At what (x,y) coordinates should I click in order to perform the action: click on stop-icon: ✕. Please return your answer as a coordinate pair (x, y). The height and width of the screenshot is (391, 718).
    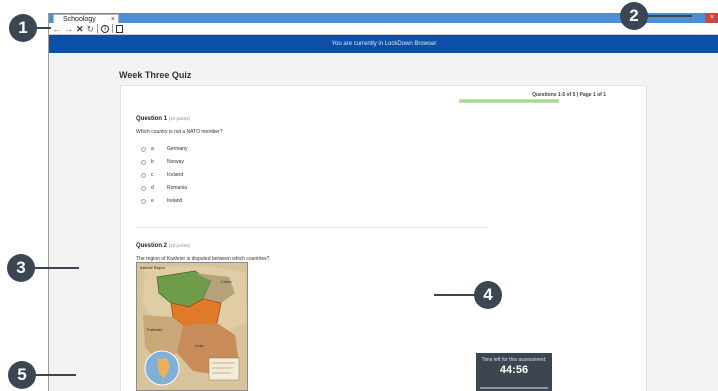
    Looking at the image, I should click on (80, 29).